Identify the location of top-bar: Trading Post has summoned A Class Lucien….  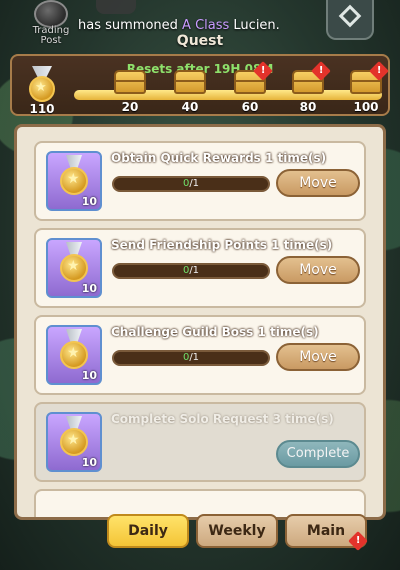
(200, 24).